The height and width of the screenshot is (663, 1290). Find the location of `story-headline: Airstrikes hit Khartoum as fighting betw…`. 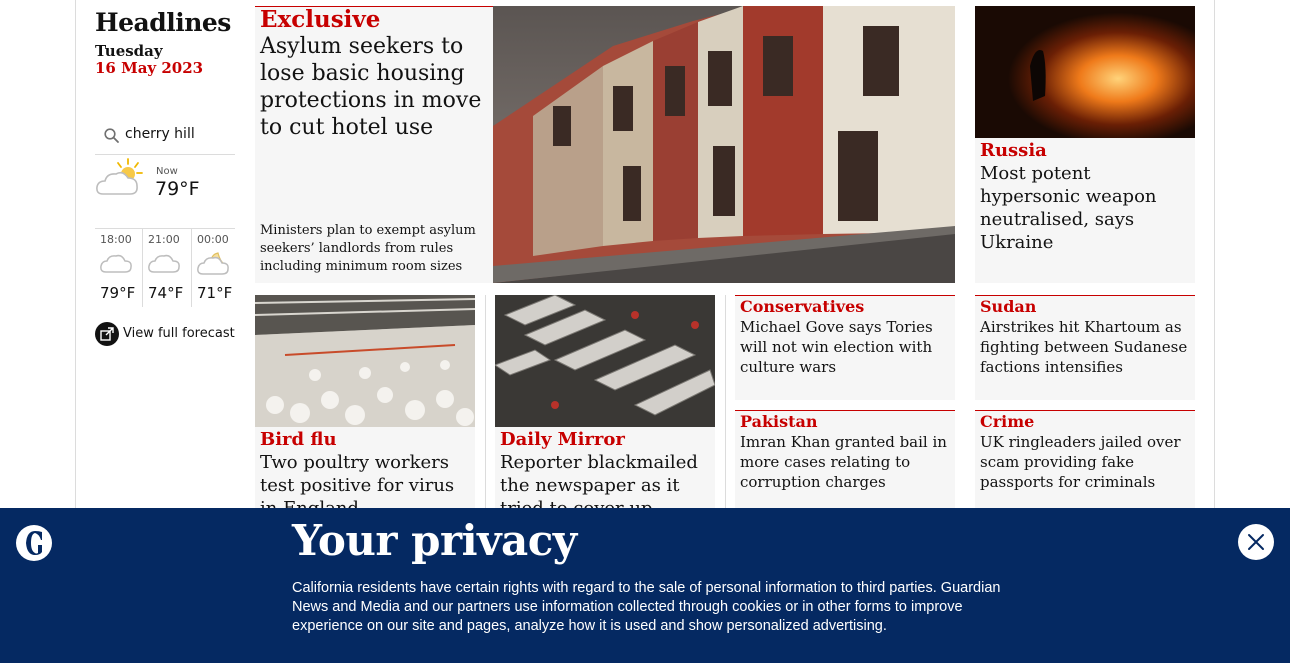

story-headline: Airstrikes hit Khartoum as fighting betw… is located at coordinates (1086, 347).